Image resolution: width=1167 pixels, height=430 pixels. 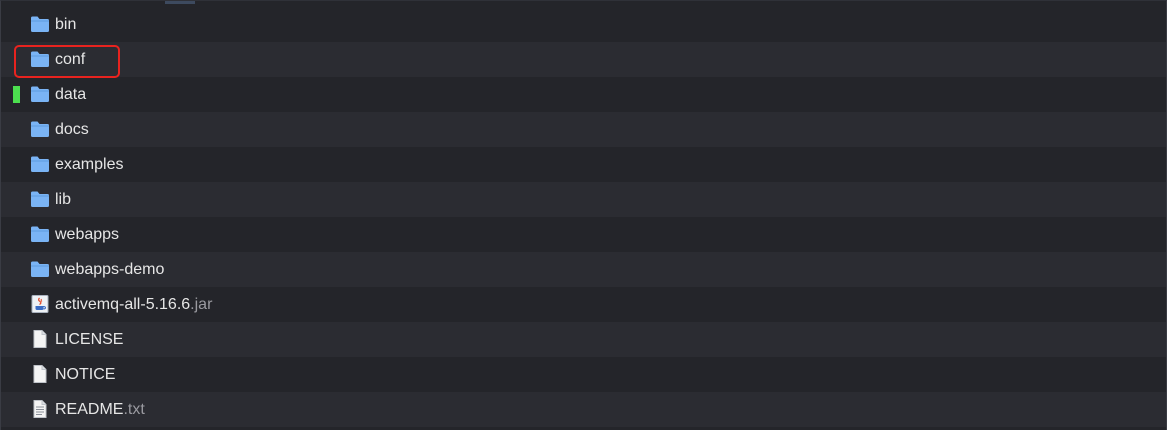 What do you see at coordinates (583, 234) in the screenshot?
I see `list-item-webapps: webapps` at bounding box center [583, 234].